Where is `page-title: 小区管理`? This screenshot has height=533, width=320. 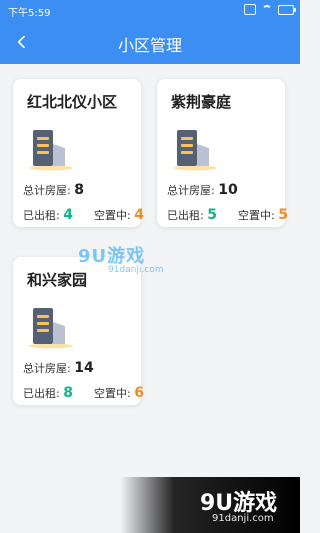 page-title: 小区管理 is located at coordinates (149, 45).